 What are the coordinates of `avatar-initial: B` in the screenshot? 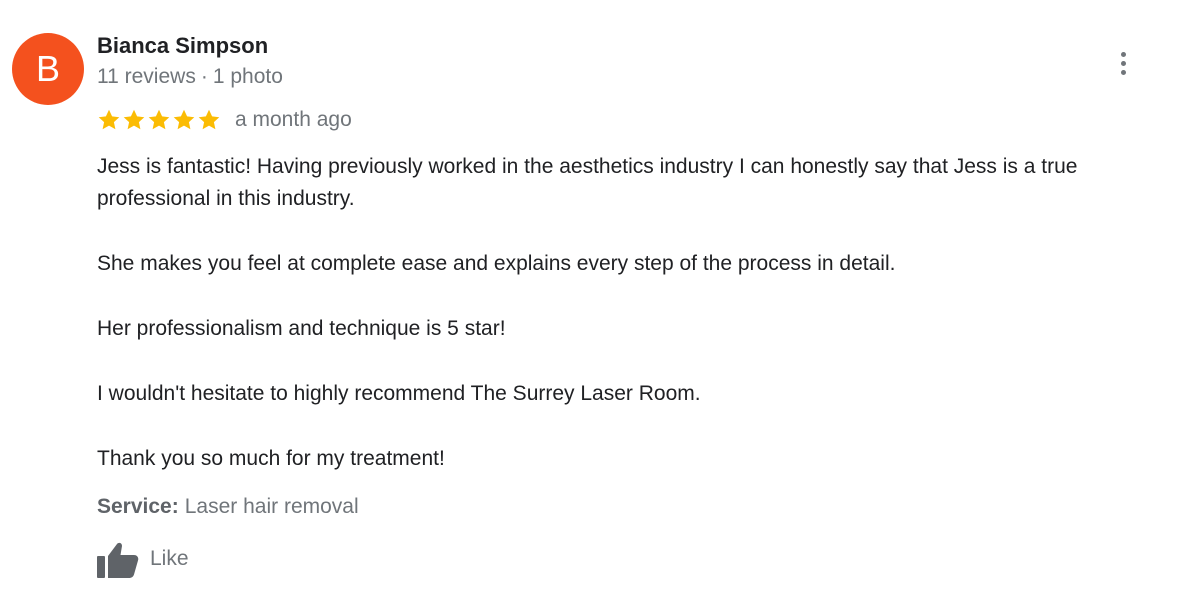 It's located at (47, 68).